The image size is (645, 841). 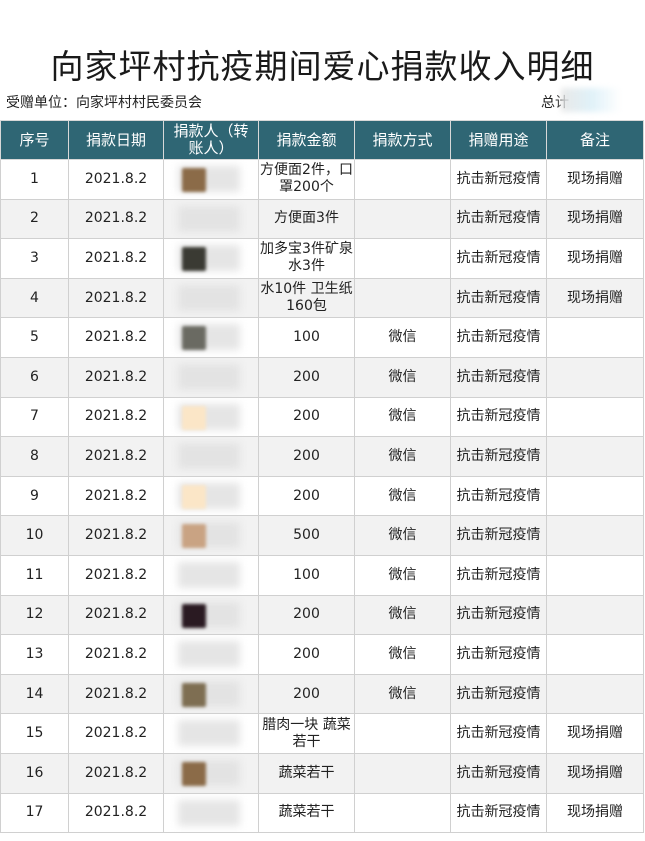 I want to click on cell-amount: 加多宝3件矿泉水3件, so click(x=306, y=258).